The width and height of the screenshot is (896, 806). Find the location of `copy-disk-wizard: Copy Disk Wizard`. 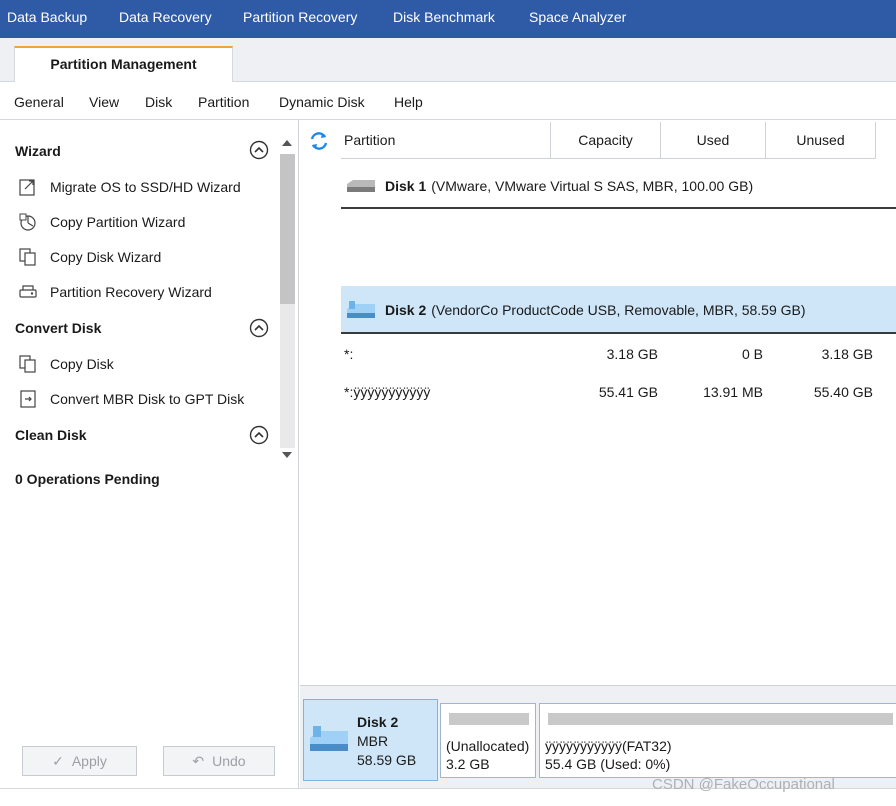

copy-disk-wizard: Copy Disk Wizard is located at coordinates (89, 257).